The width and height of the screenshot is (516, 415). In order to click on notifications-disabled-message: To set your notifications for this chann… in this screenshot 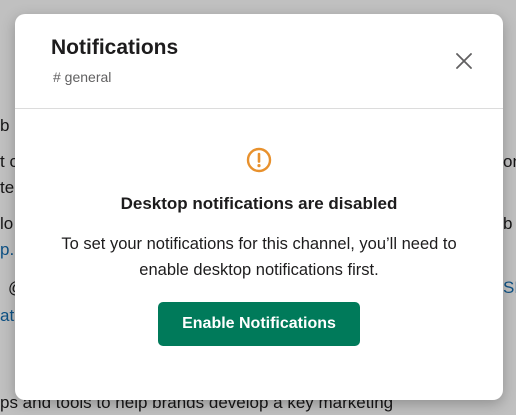, I will do `click(259, 257)`.